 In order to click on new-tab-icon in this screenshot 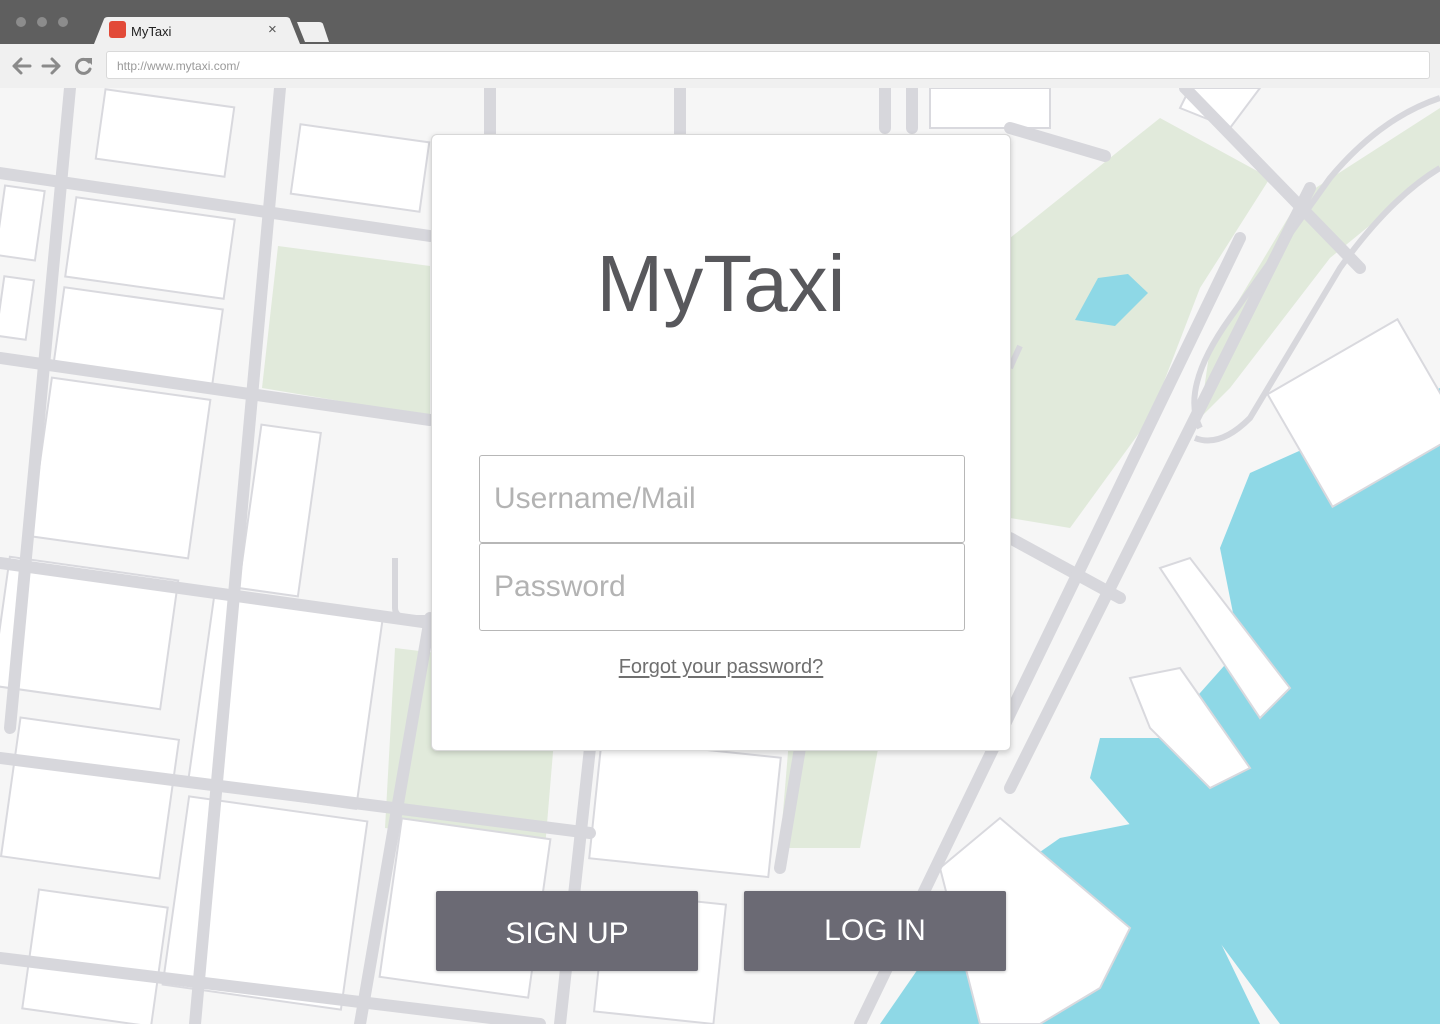, I will do `click(313, 31)`.